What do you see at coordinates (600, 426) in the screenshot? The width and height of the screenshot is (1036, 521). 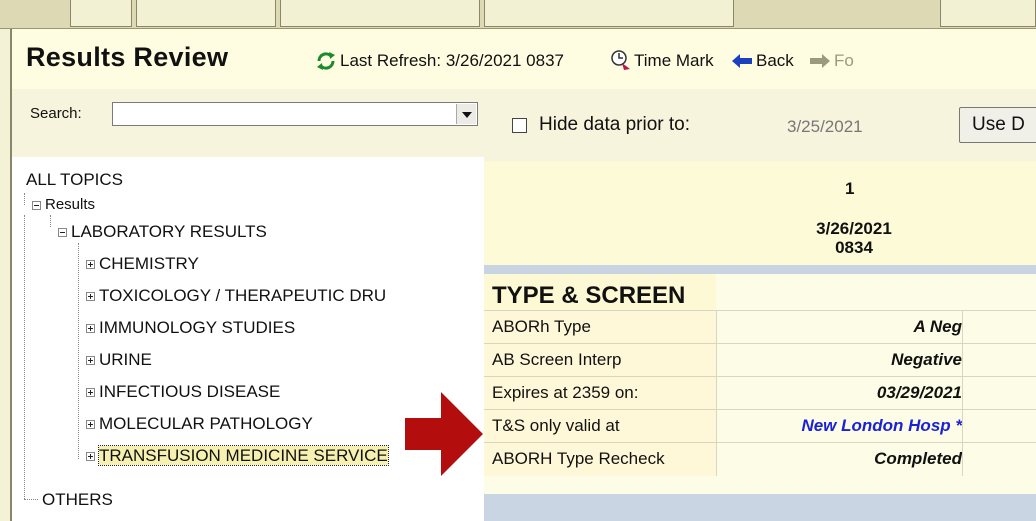 I see `row-label: T&S only valid at` at bounding box center [600, 426].